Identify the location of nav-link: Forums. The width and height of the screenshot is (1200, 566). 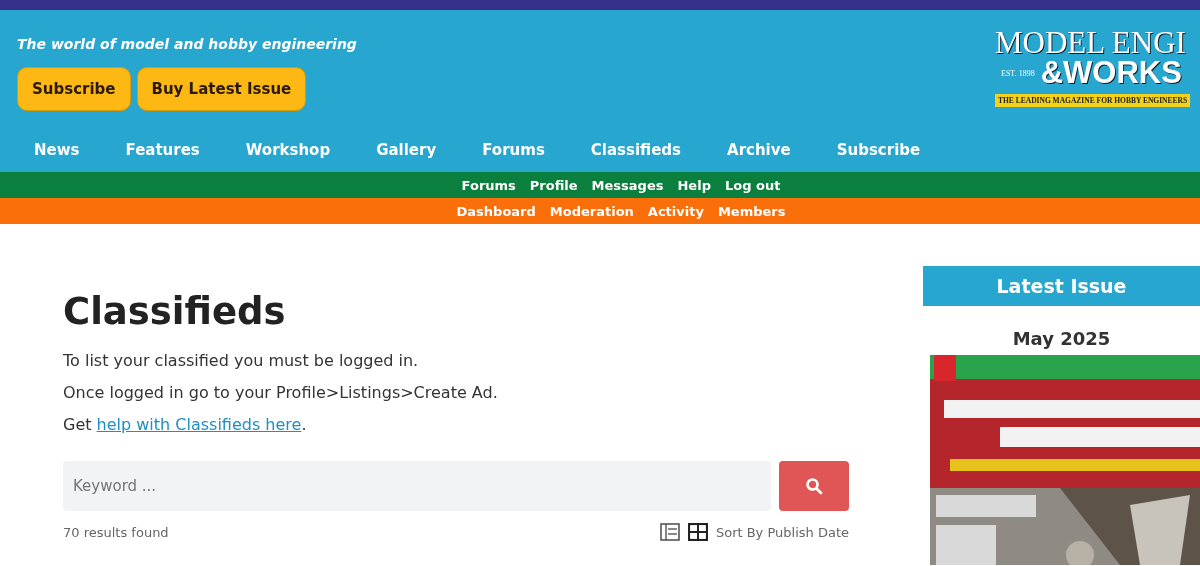
(513, 150).